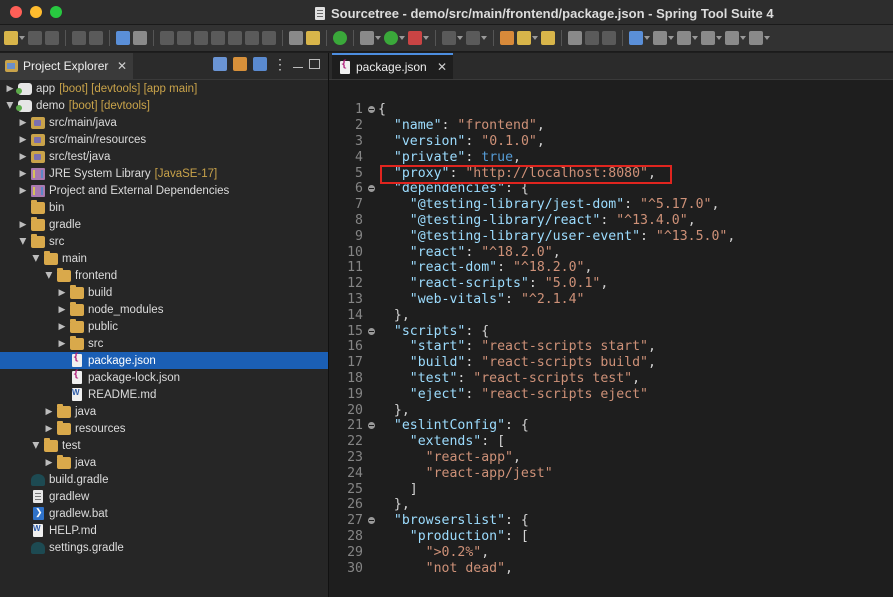  What do you see at coordinates (392, 66) in the screenshot?
I see `tab-package-json: package.json ✕` at bounding box center [392, 66].